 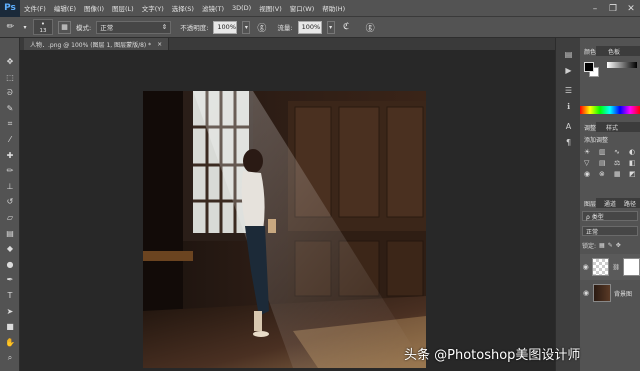 What do you see at coordinates (589, 67) in the screenshot?
I see `foreground-color-swatch` at bounding box center [589, 67].